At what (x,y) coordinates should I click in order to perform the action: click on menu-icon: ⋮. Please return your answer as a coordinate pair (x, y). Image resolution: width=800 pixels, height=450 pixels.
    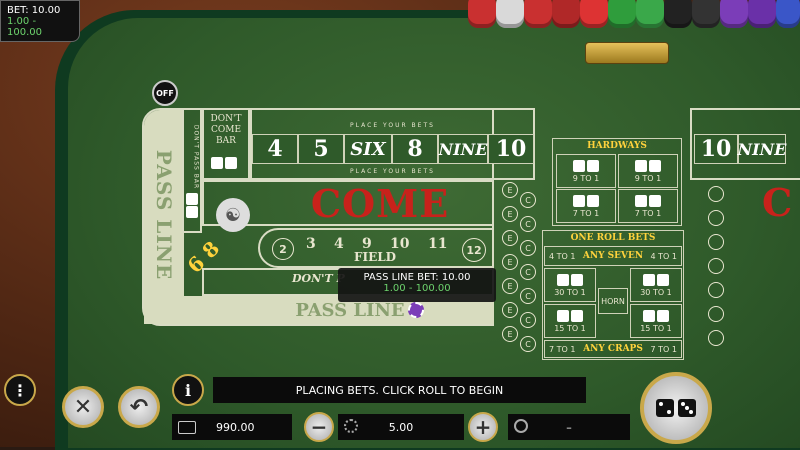
    Looking at the image, I should click on (20, 390).